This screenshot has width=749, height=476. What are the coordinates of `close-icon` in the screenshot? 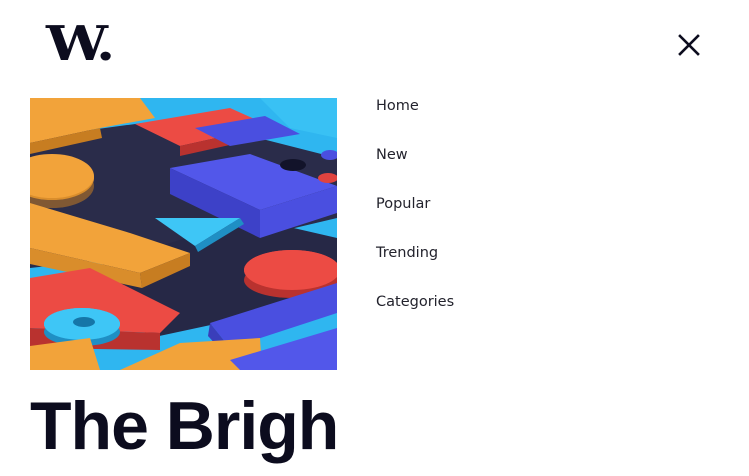 It's located at (689, 45).